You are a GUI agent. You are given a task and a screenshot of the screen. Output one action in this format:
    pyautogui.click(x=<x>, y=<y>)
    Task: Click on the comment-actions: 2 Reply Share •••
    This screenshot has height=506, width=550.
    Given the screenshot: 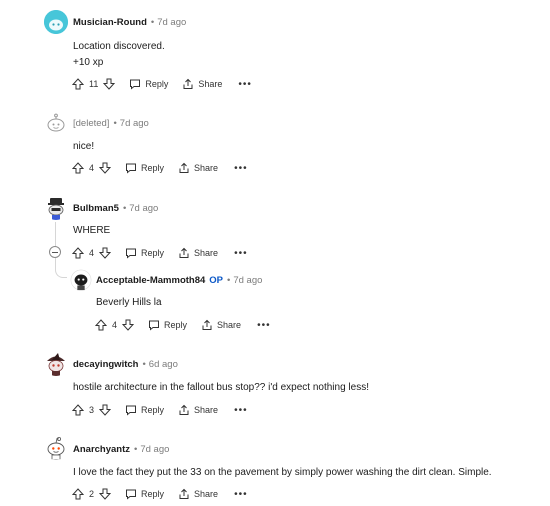 What is the action you would take?
    pyautogui.click(x=160, y=494)
    